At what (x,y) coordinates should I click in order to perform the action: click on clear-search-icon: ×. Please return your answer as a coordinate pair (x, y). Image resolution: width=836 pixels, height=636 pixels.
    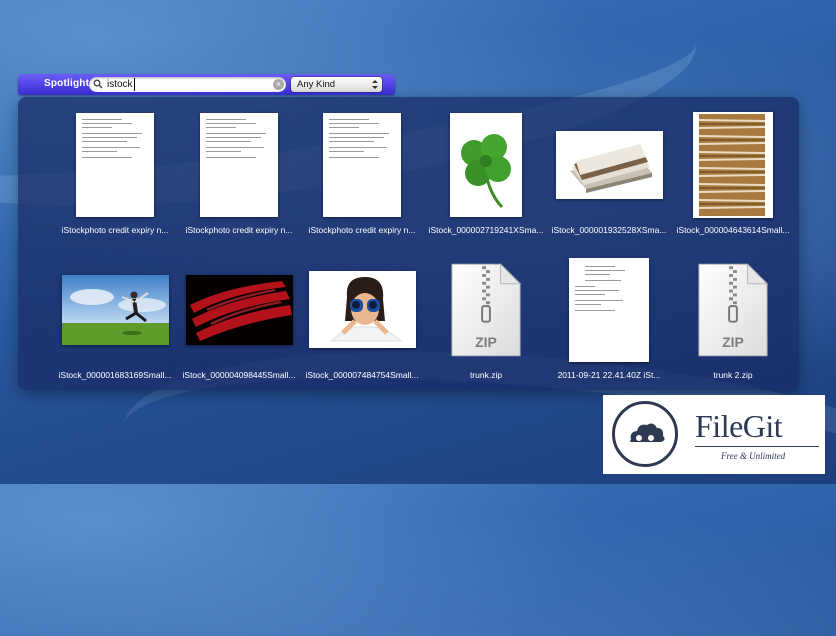
    Looking at the image, I should click on (278, 84).